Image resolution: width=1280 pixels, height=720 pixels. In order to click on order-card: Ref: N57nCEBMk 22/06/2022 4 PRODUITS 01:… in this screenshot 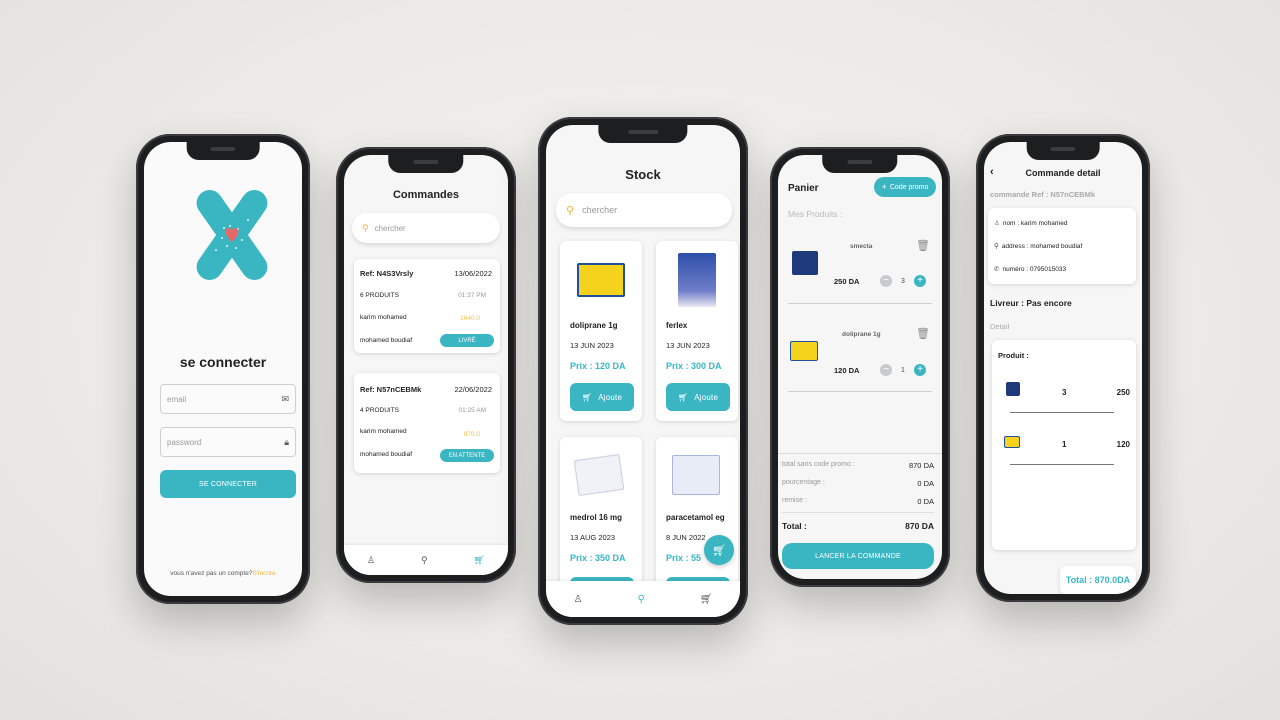, I will do `click(427, 423)`.